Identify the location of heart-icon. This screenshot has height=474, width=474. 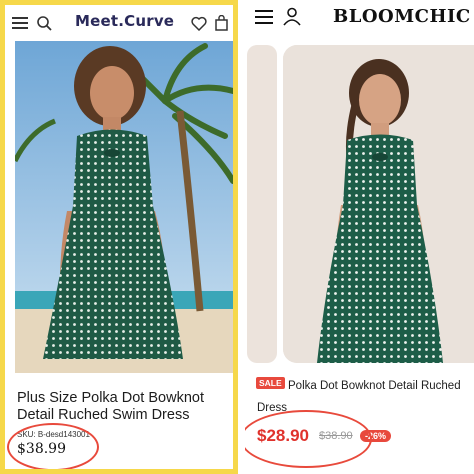
(199, 23).